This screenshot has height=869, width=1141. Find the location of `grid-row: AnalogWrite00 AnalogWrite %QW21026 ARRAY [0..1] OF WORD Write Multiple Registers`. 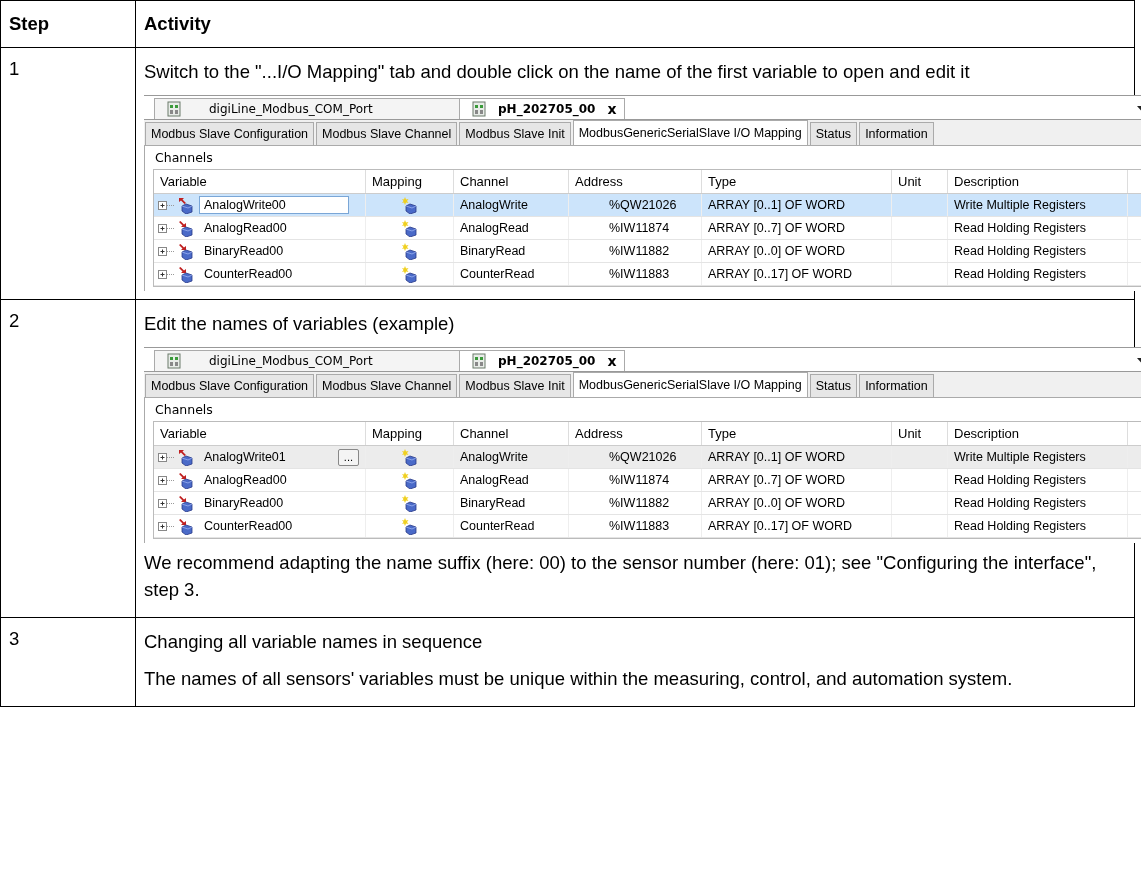

grid-row: AnalogWrite00 AnalogWrite %QW21026 ARRAY [0..1] OF WORD Write Multiple Registers is located at coordinates (647, 205).